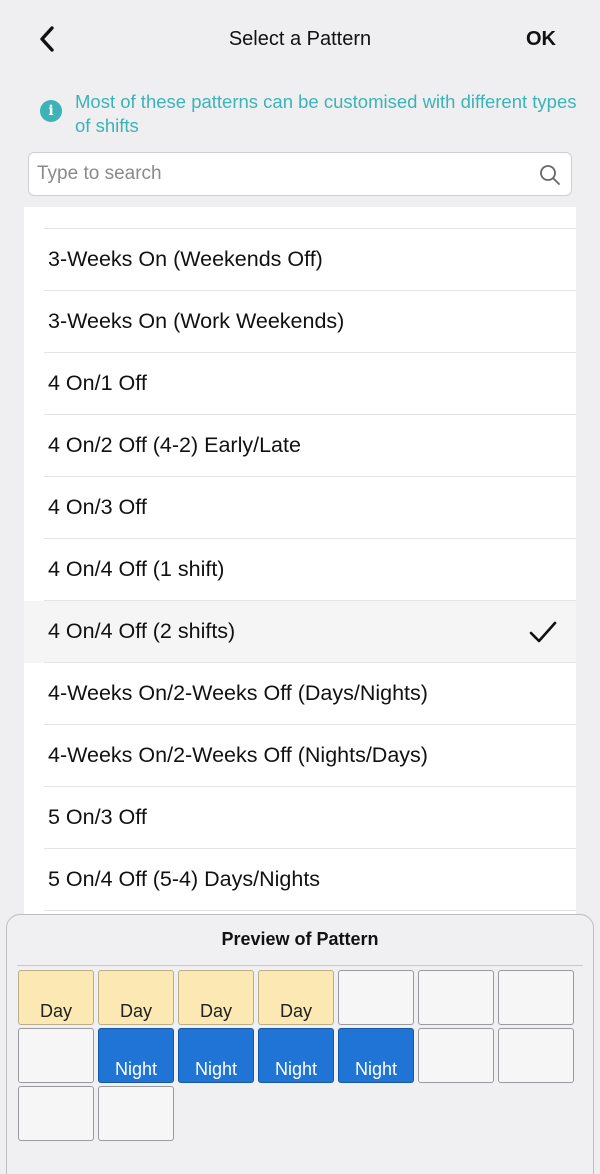 The width and height of the screenshot is (600, 1174). I want to click on list-item: 3-Weeks On (Work Weekends), so click(300, 322).